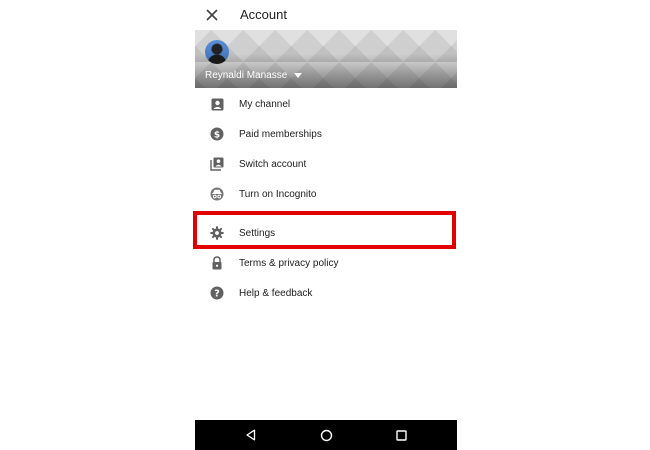 This screenshot has height=450, width=650. Describe the element at coordinates (217, 194) in the screenshot. I see `incognito-icon` at that location.